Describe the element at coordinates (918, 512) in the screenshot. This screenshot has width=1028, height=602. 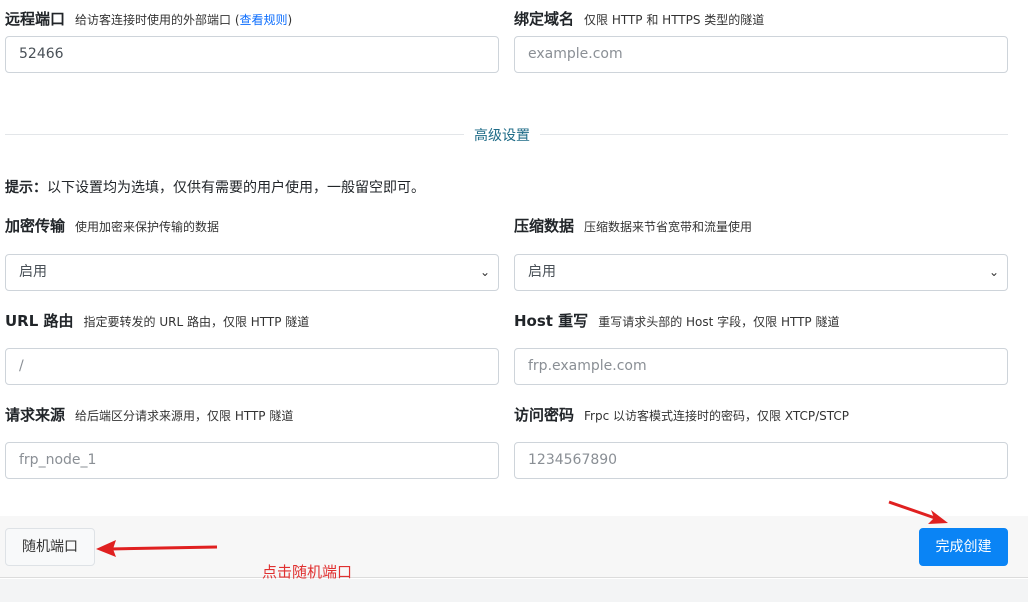
I see `arrow-to-create` at that location.